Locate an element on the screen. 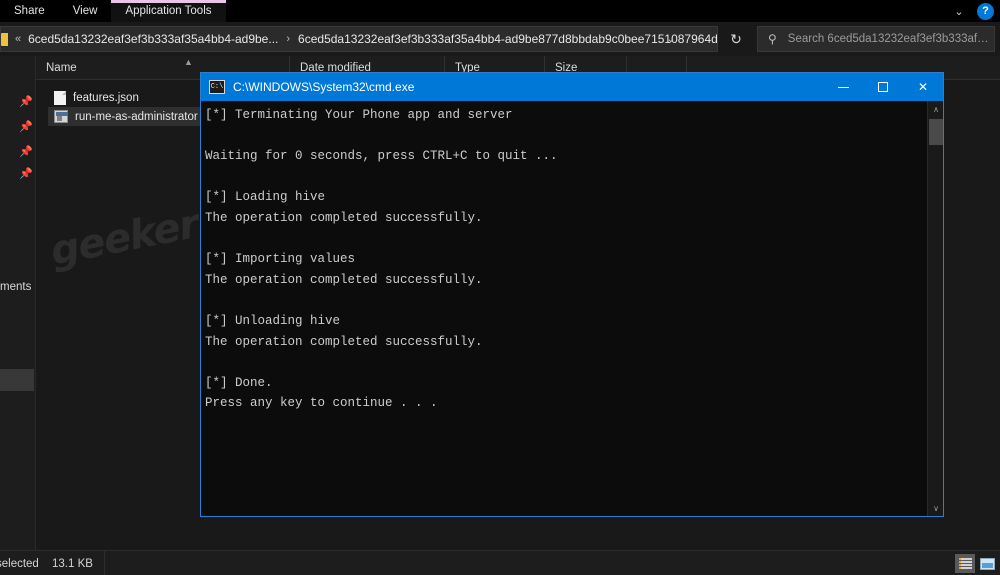 This screenshot has width=1000, height=575. table-row: run-me-as-administrator is located at coordinates (136, 116).